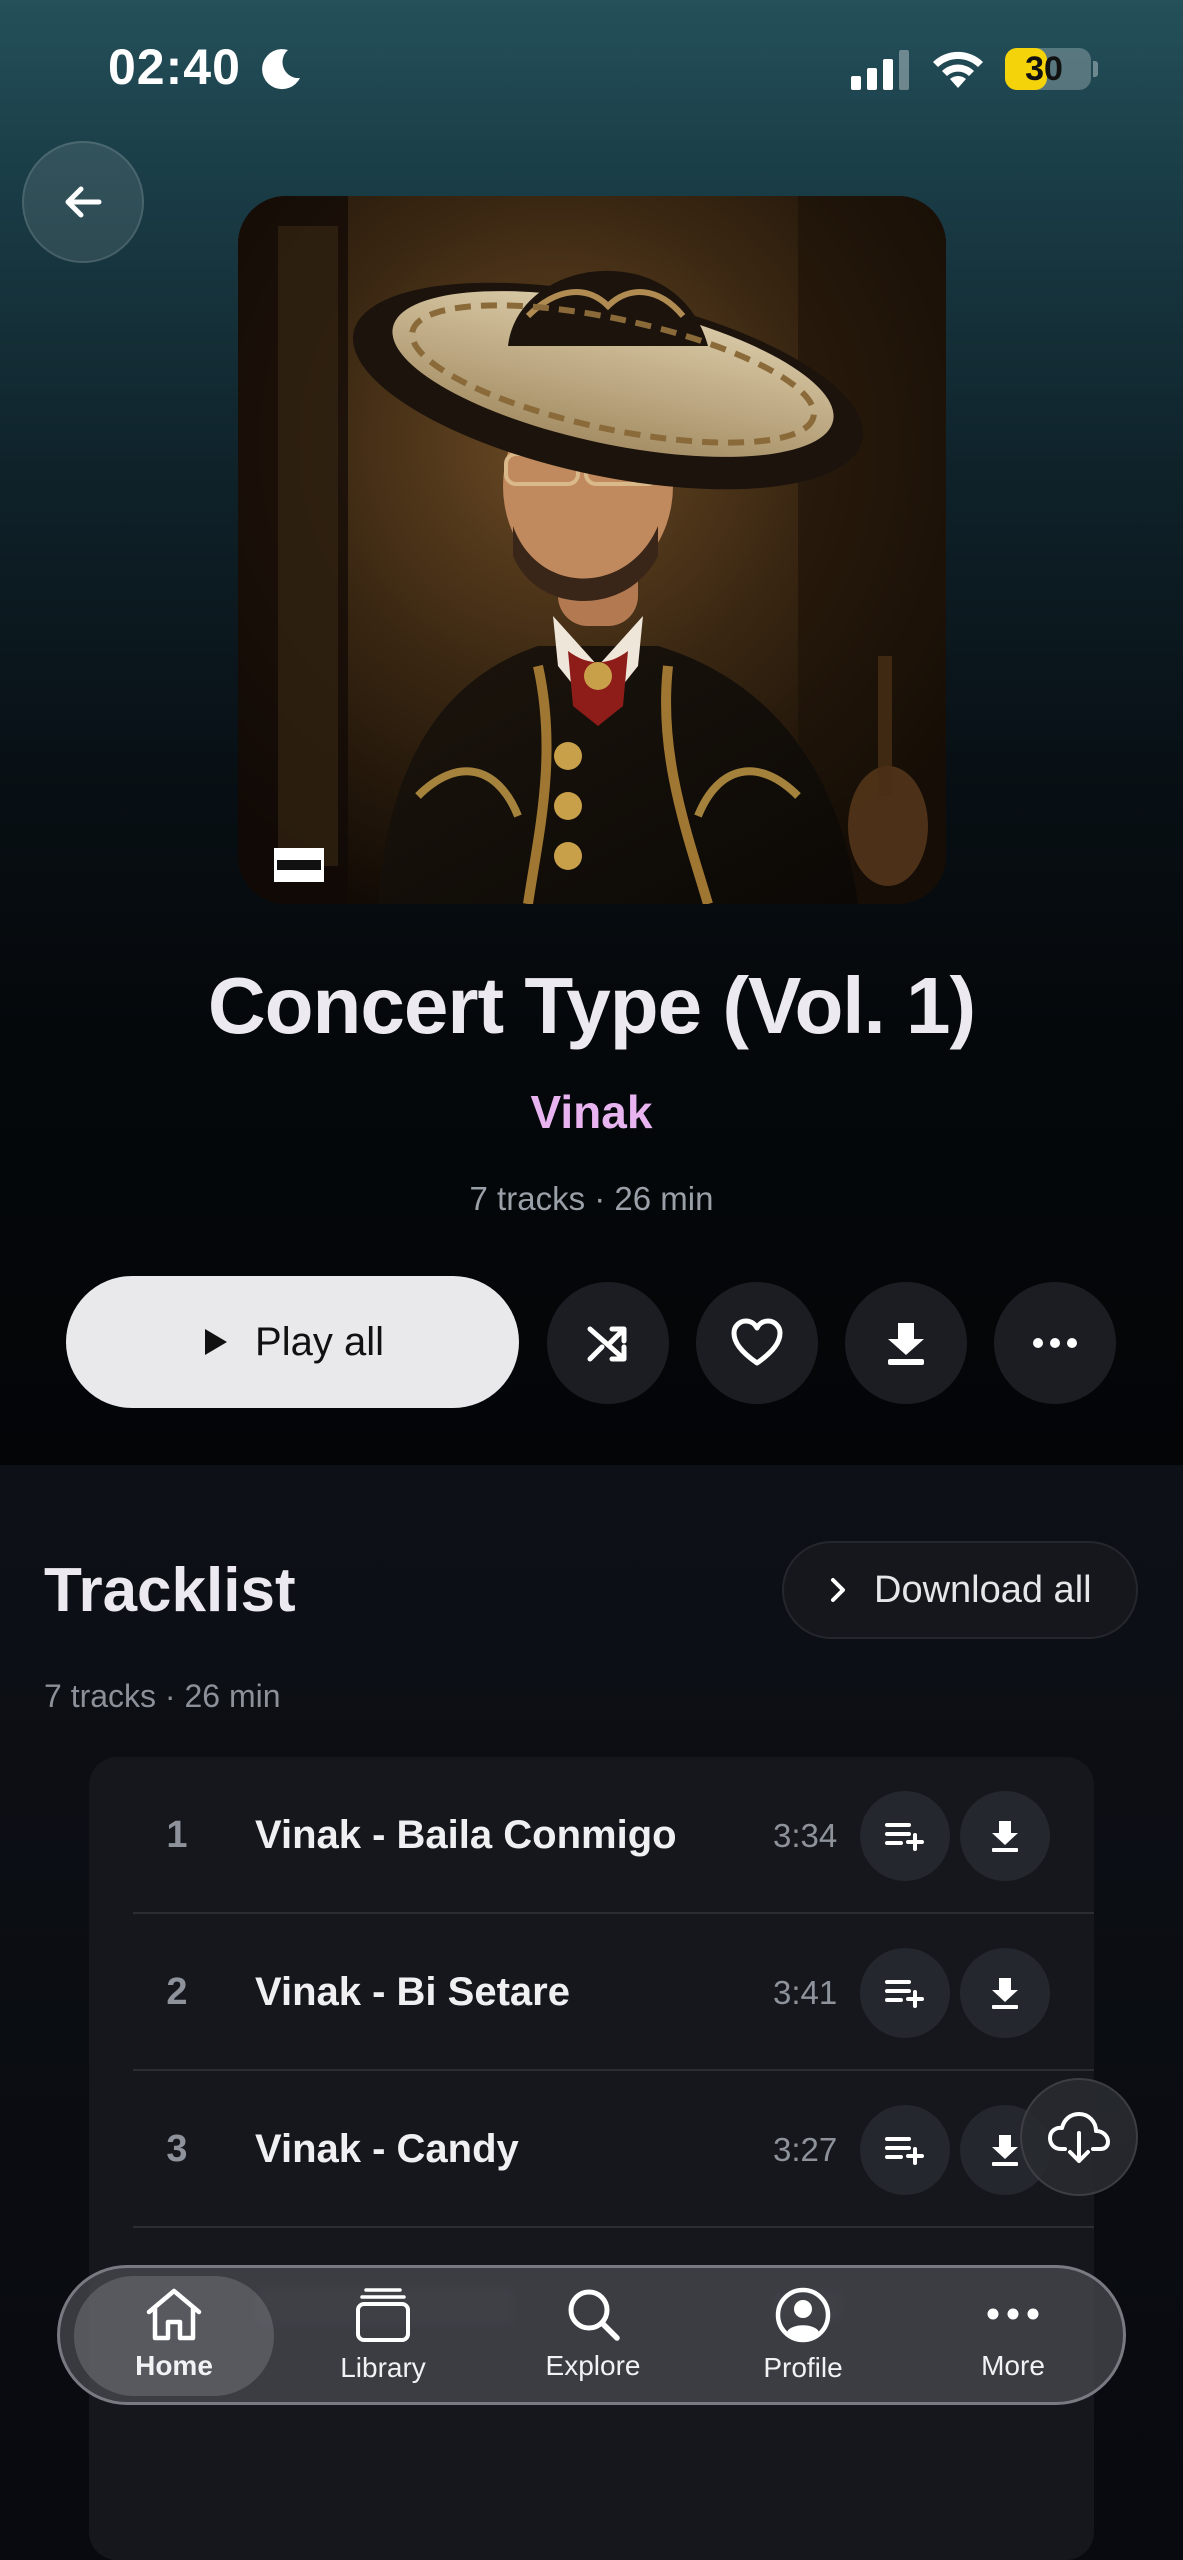 The image size is (1183, 2560). Describe the element at coordinates (805, 1835) in the screenshot. I see `track-duration: 3:34` at that location.